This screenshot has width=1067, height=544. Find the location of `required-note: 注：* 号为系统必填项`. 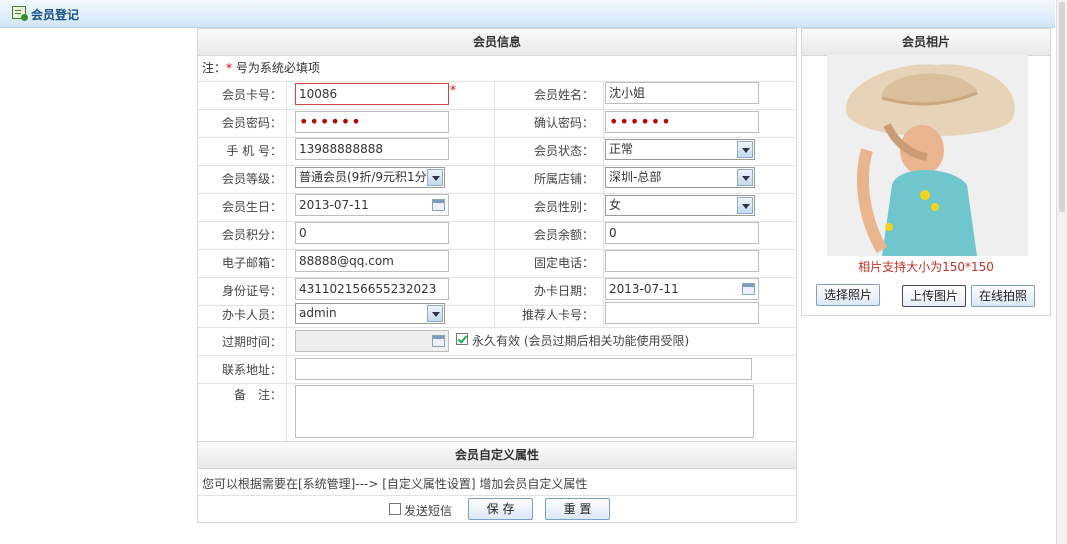

required-note: 注：* 号为系统必填项 is located at coordinates (261, 68).